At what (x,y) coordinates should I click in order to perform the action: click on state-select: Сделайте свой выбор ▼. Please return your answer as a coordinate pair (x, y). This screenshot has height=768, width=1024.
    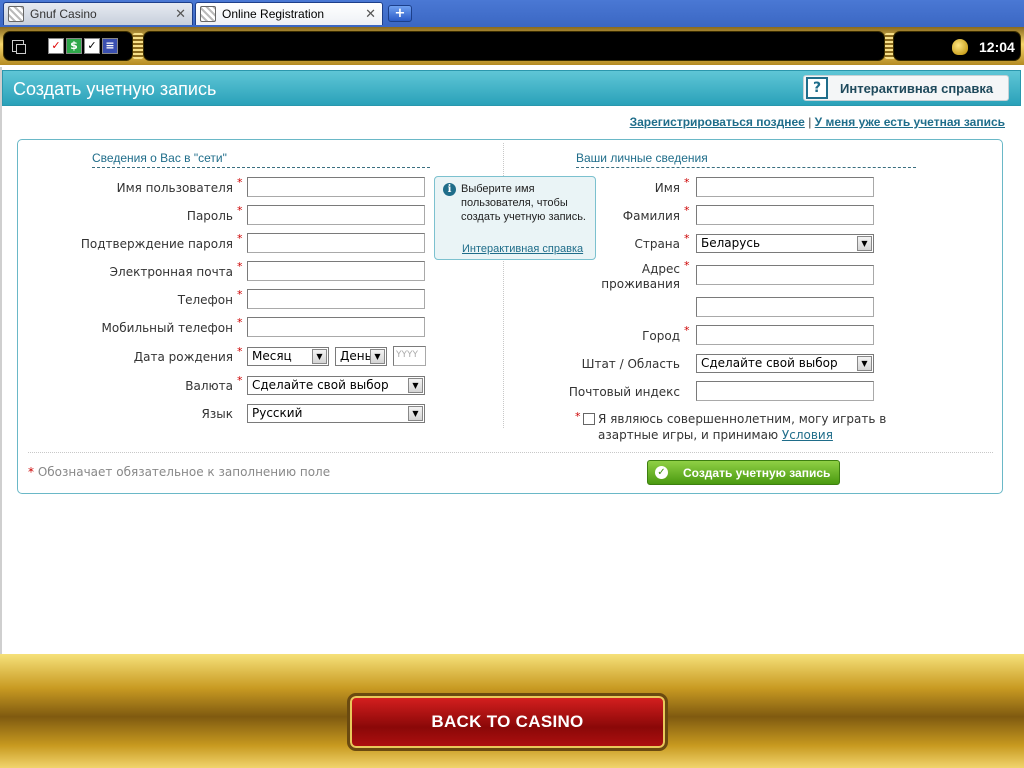
    Looking at the image, I should click on (785, 363).